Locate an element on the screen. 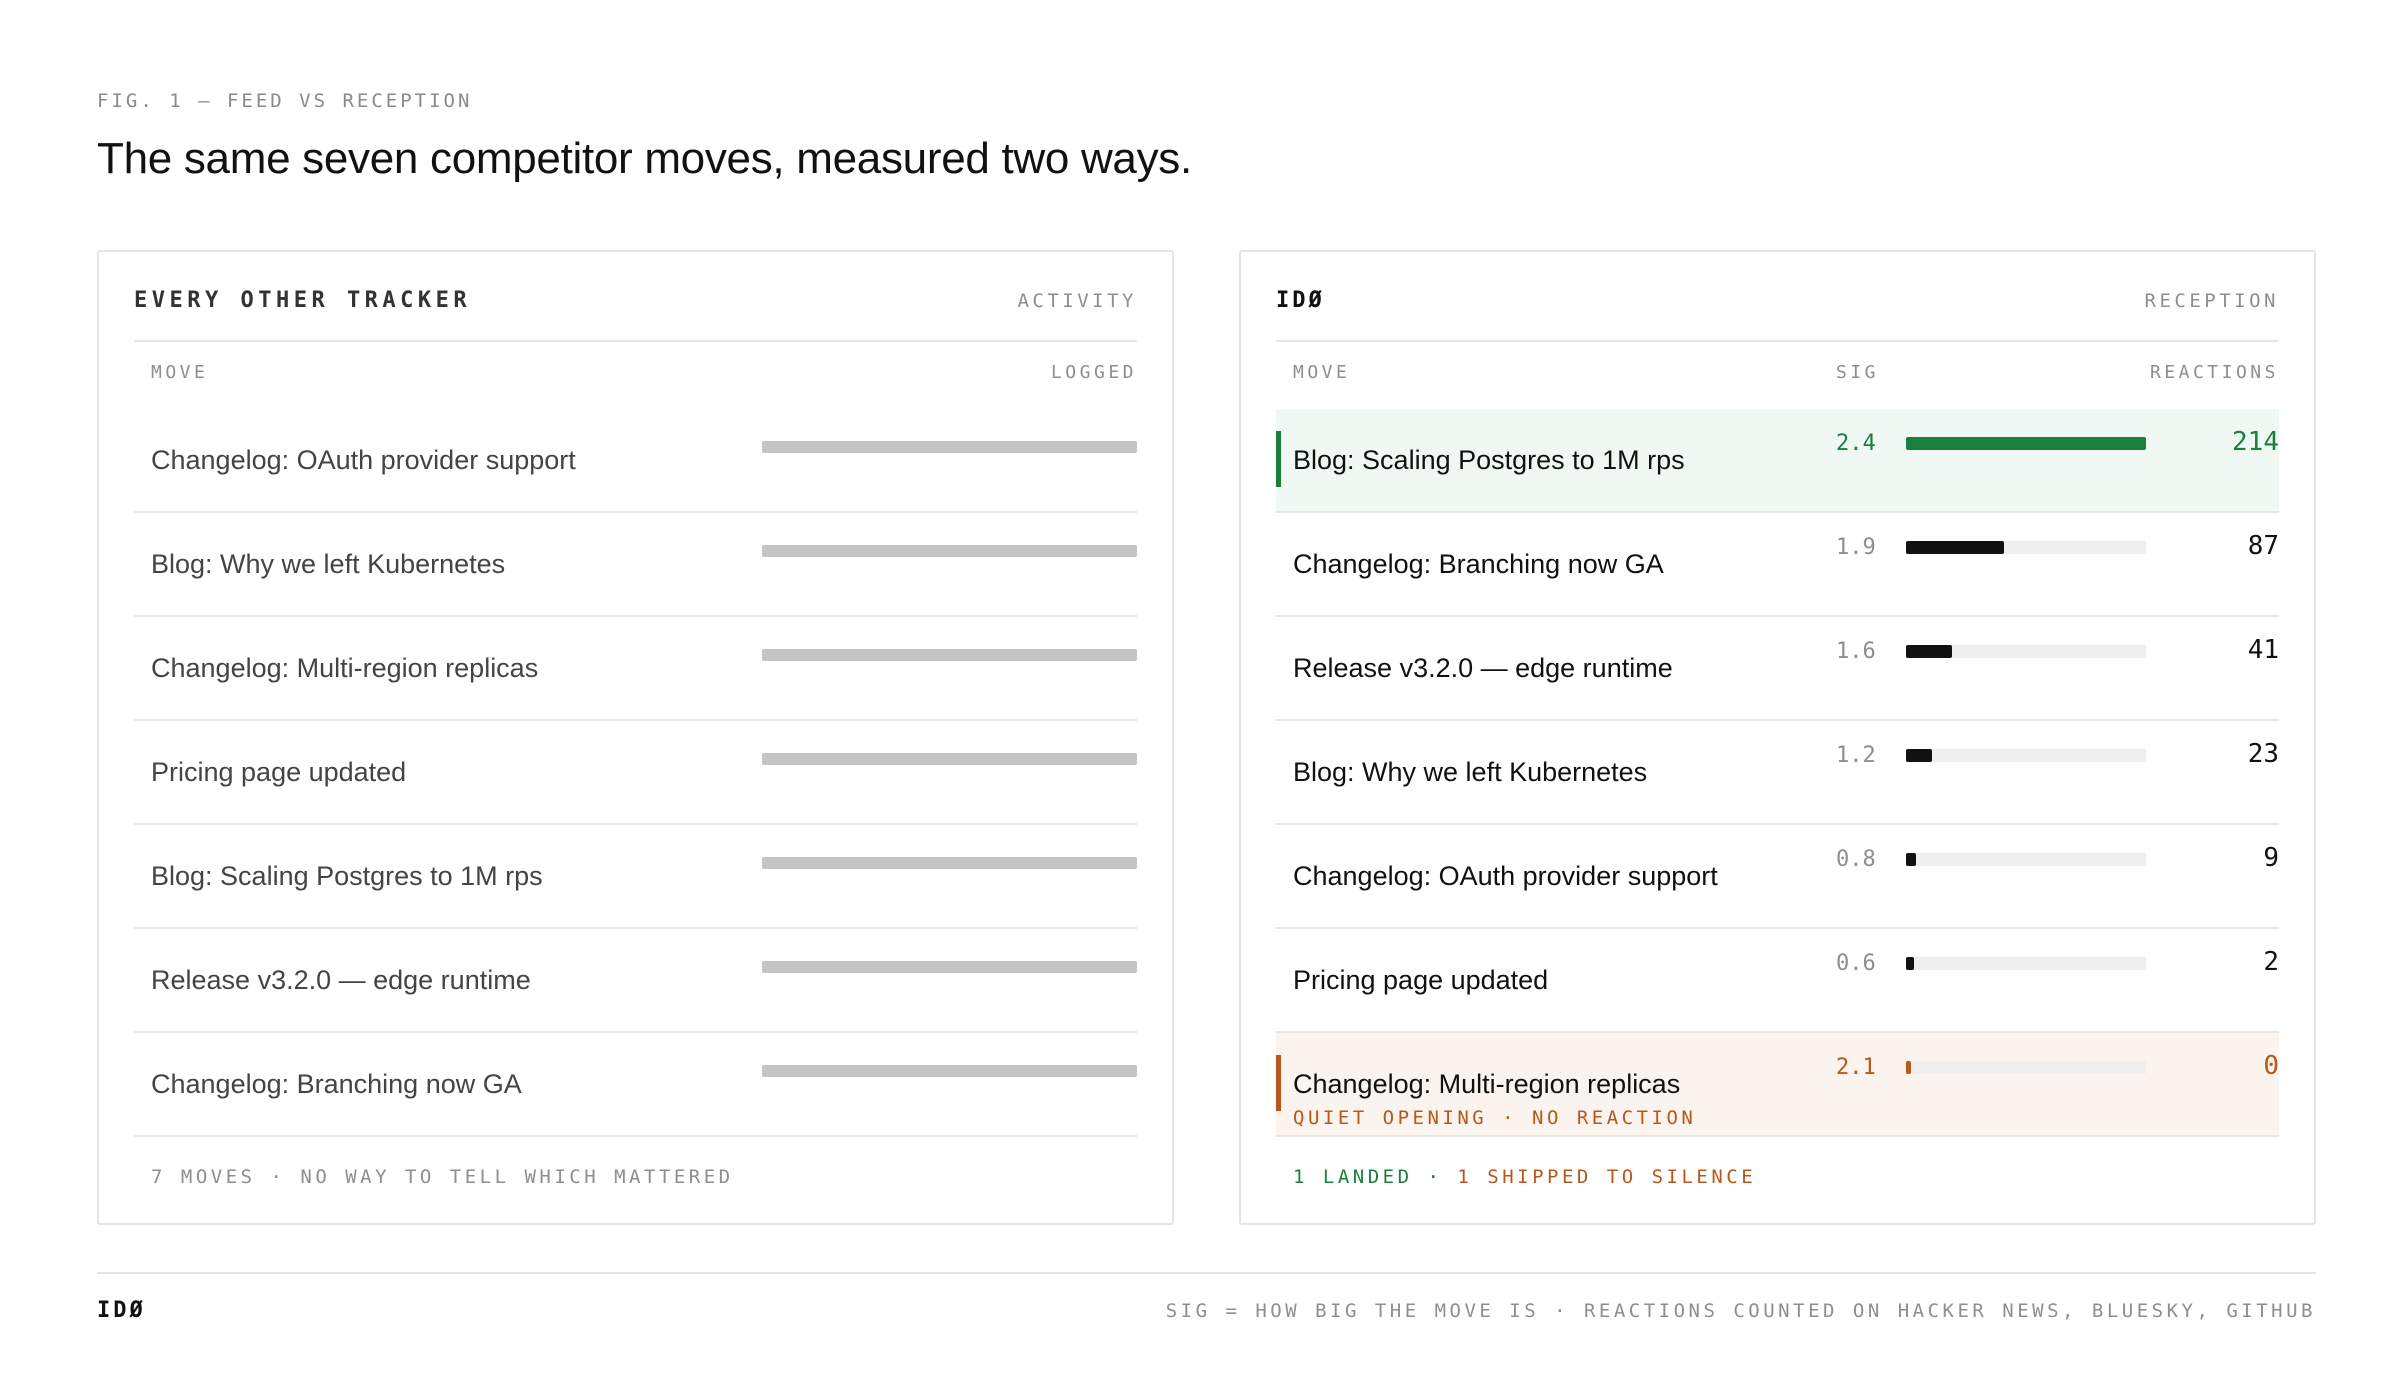 Image resolution: width=2400 pixels, height=1400 pixels. table-row: Changelog: OAuth provider support is located at coordinates (635, 461).